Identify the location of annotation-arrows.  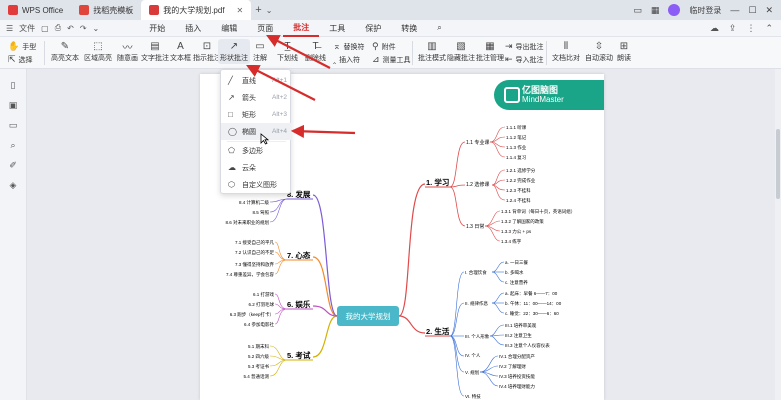
(301, 86).